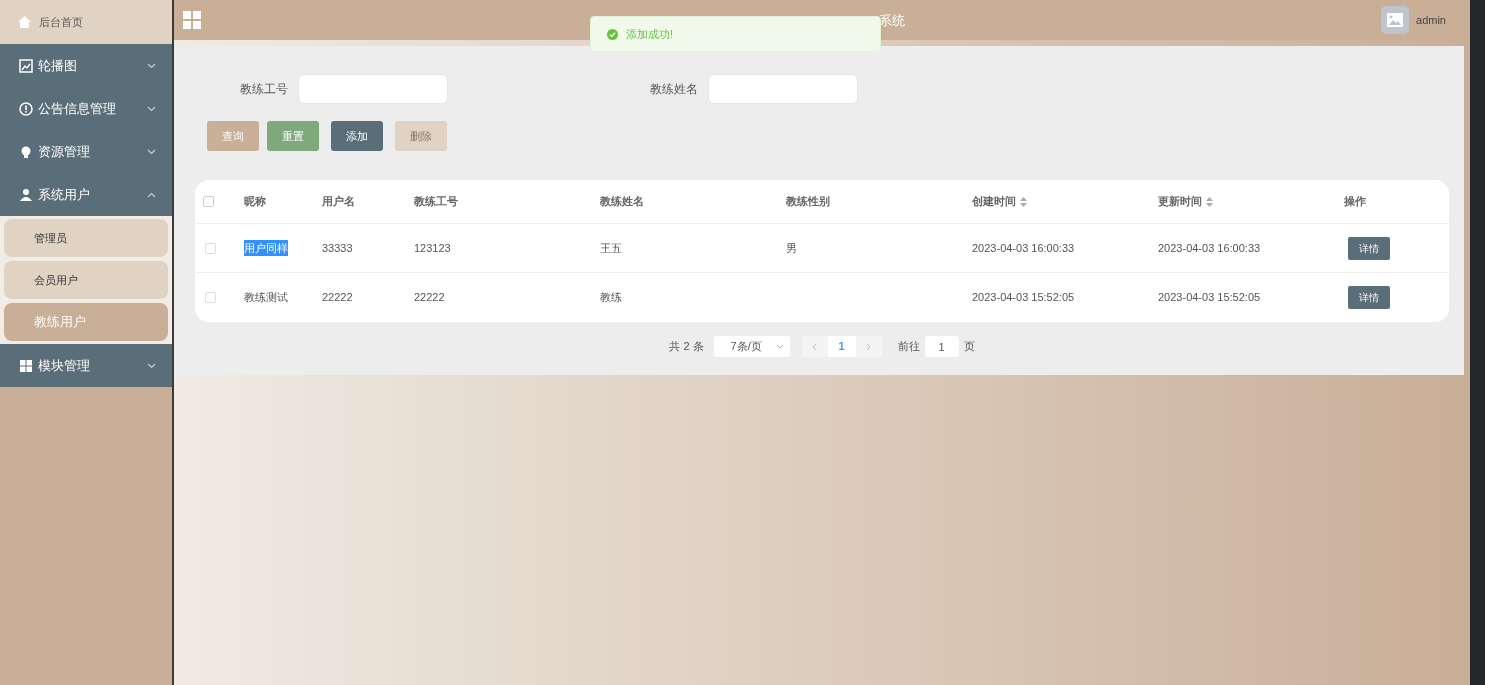 This screenshot has height=685, width=1485. Describe the element at coordinates (808, 202) in the screenshot. I see `column-header: 教练性别` at that location.